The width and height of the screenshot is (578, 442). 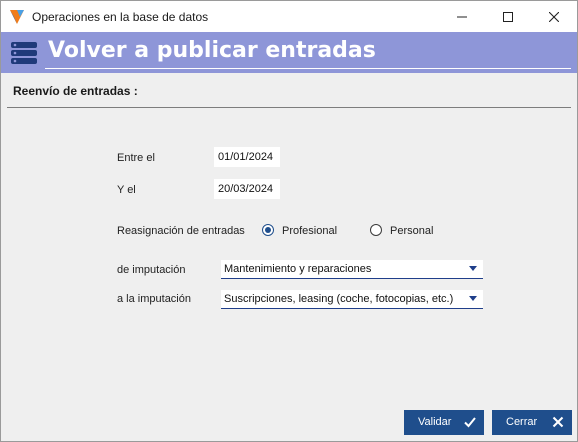 I want to click on close-button-label: Cerrar, so click(x=522, y=422).